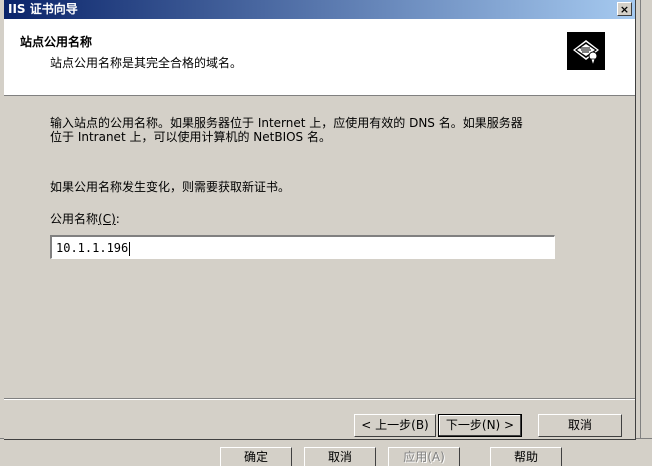 The image size is (652, 466). I want to click on description-line-2: 位于 Intranet 上，可以使用计算机的 NetBIOS 名。, so click(190, 137).